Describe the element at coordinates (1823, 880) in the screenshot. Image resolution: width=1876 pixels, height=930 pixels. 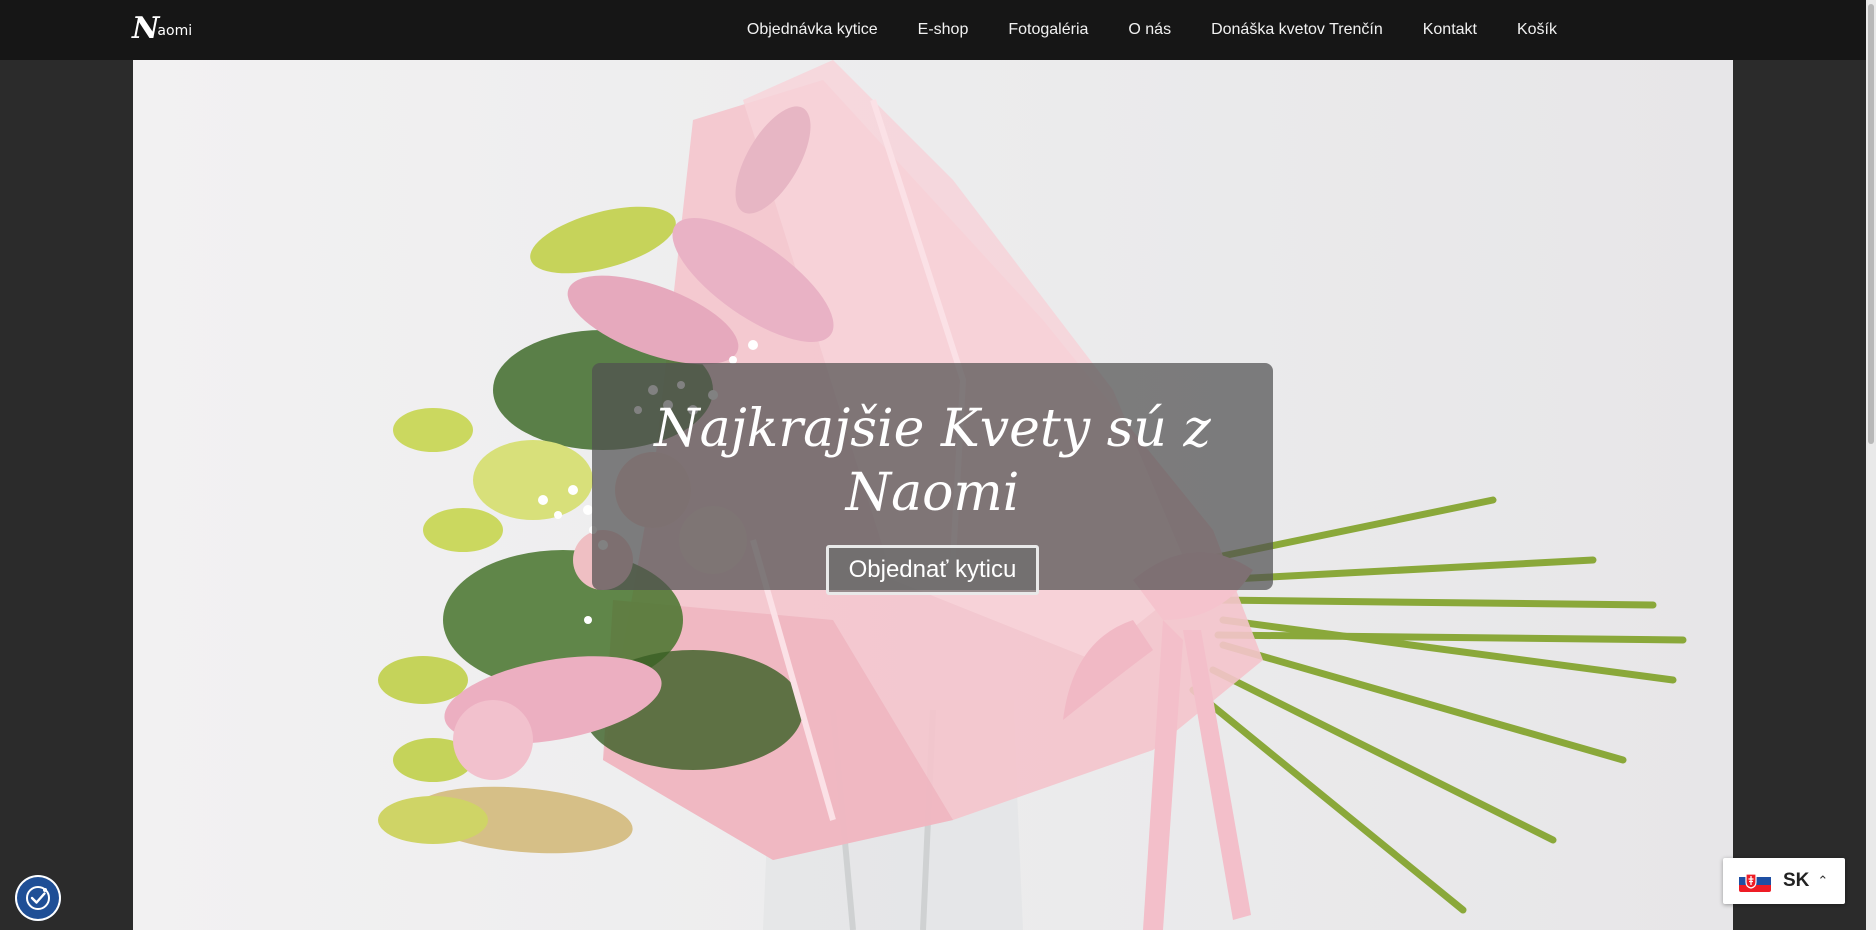
I see `chevron-up-icon: ⌃` at that location.